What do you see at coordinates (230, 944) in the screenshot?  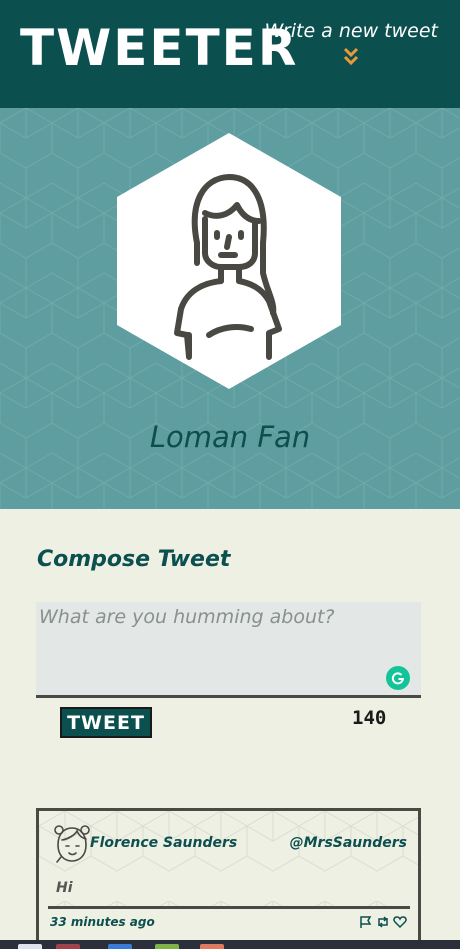 I see `os-taskbar` at bounding box center [230, 944].